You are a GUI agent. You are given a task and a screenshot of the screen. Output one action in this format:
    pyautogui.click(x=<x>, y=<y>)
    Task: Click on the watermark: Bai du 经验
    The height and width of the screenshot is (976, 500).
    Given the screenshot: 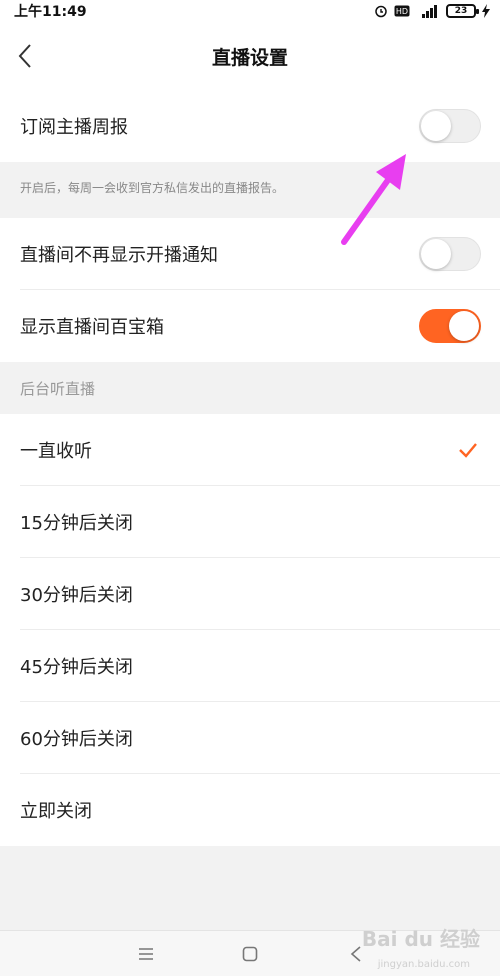 What is the action you would take?
    pyautogui.click(x=421, y=937)
    